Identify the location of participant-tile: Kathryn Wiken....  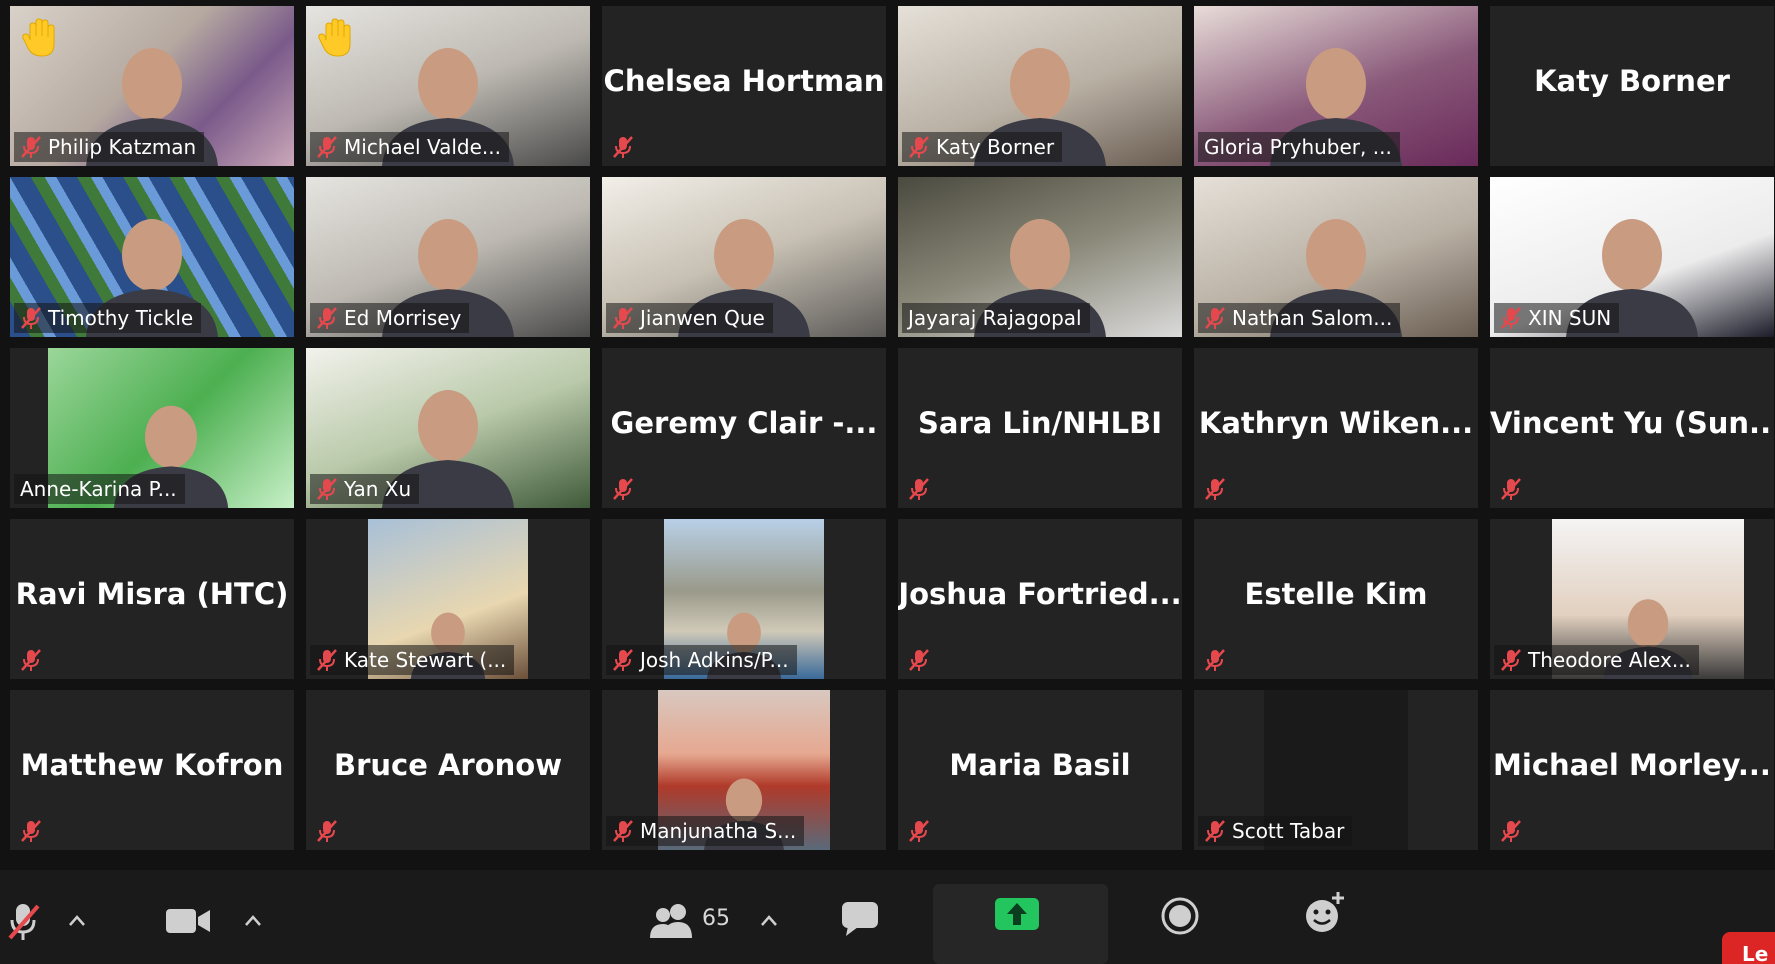
(1336, 428).